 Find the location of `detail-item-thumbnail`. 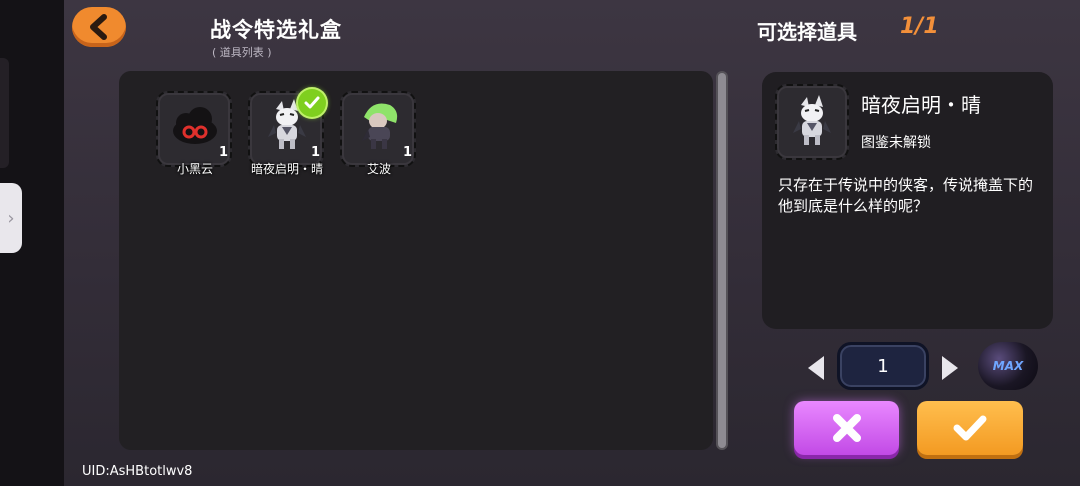

detail-item-thumbnail is located at coordinates (812, 122).